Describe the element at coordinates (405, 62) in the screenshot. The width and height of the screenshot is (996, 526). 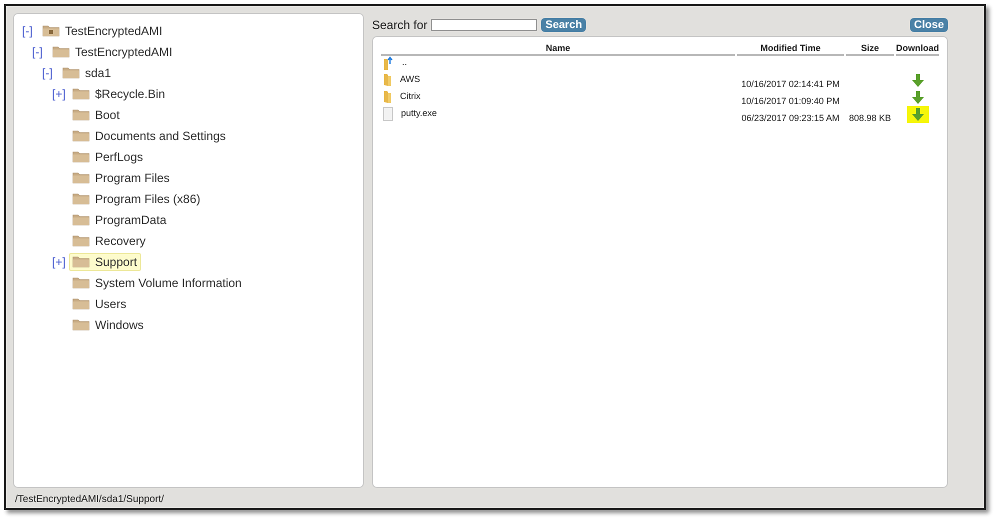
I see `file-name: ..` at that location.